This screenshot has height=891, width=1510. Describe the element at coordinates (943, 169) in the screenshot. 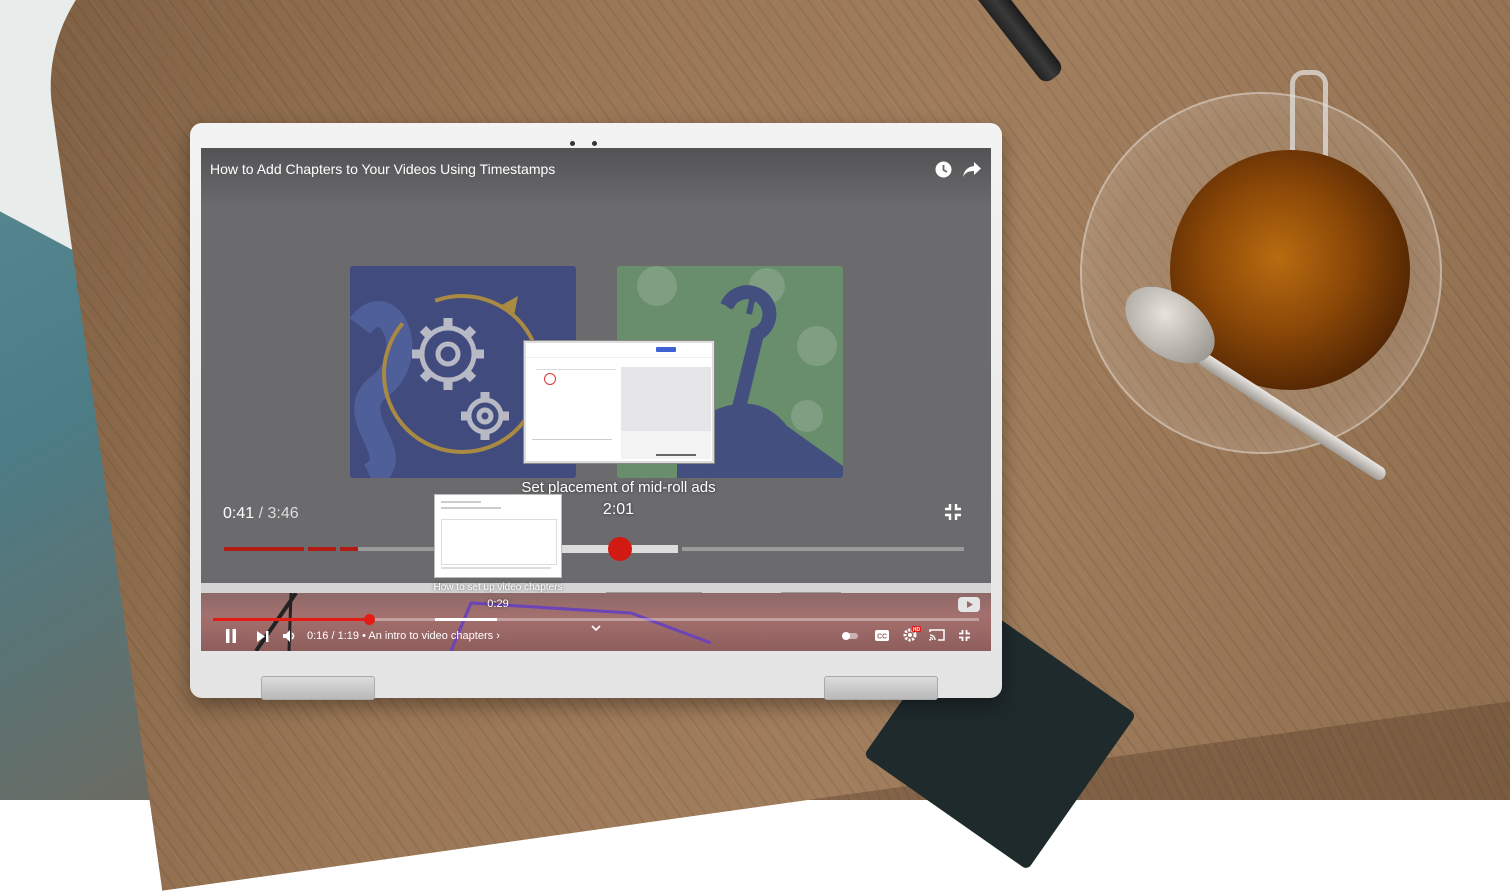

I see `clock-icon` at that location.